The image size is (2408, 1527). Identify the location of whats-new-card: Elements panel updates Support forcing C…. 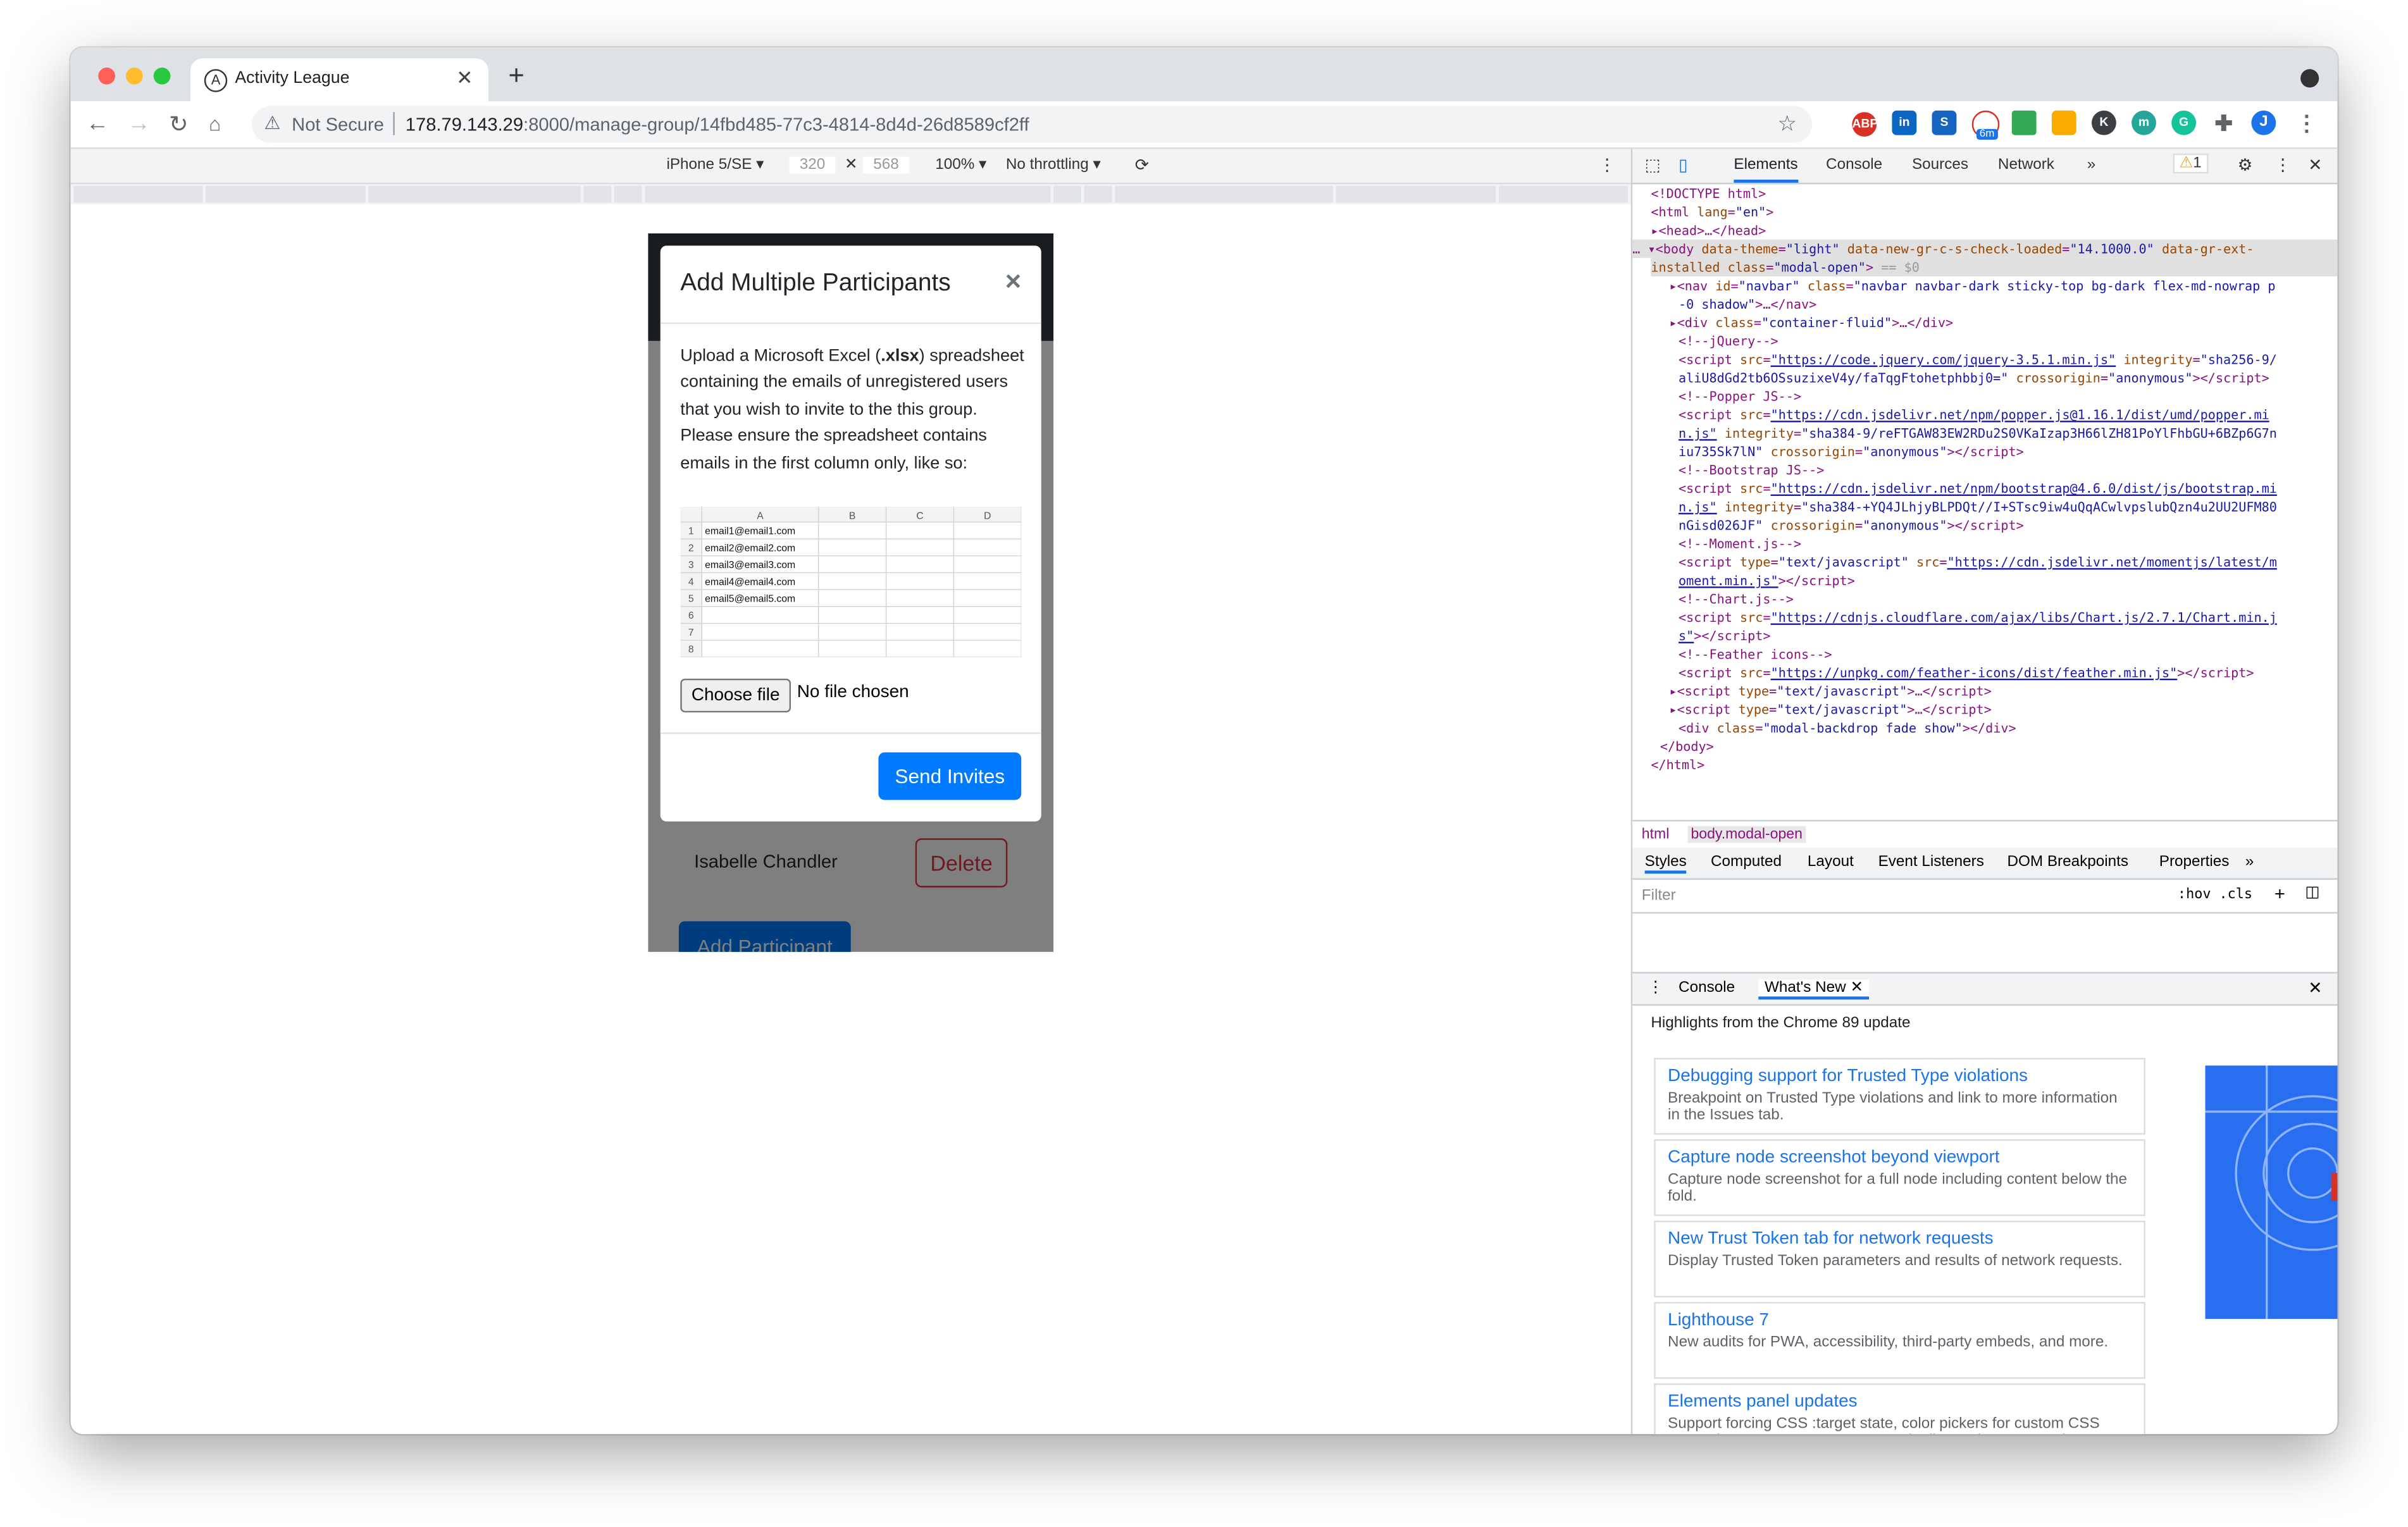
(1899, 1409).